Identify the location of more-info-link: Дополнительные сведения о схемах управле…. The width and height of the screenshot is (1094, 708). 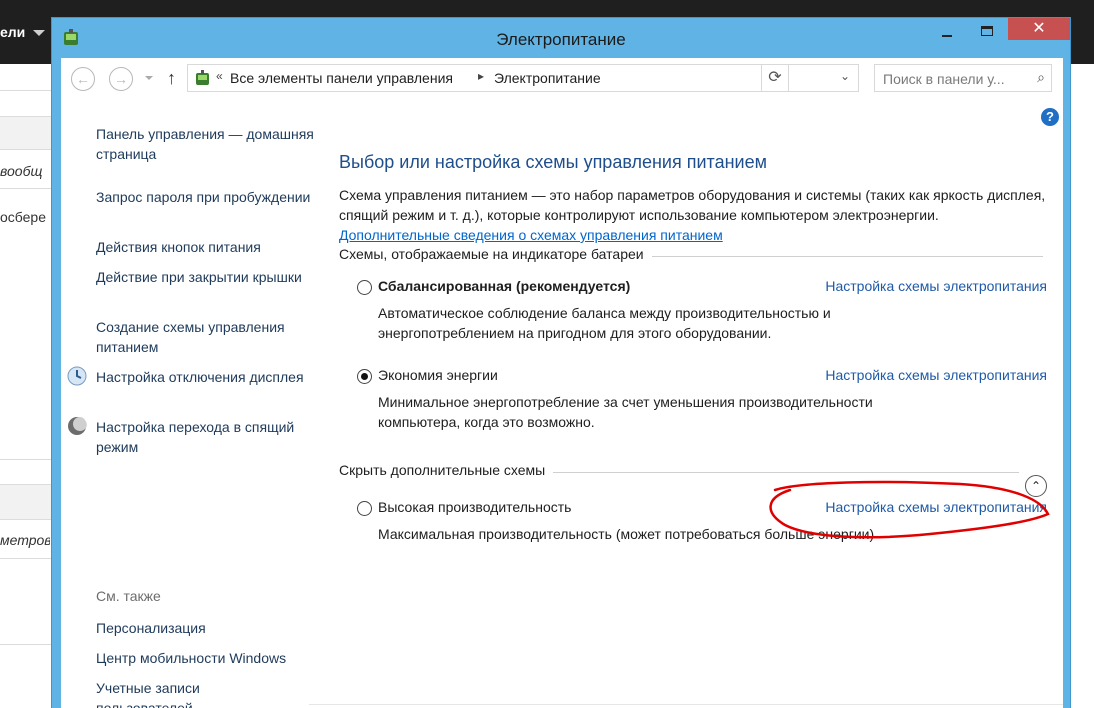
(531, 235).